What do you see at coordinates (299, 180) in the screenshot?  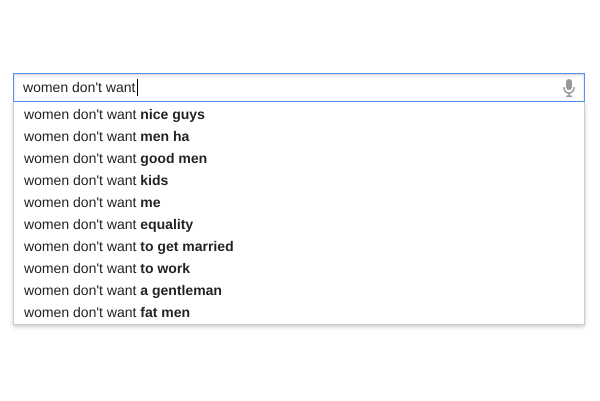 I see `suggestion-item: women don't want kids` at bounding box center [299, 180].